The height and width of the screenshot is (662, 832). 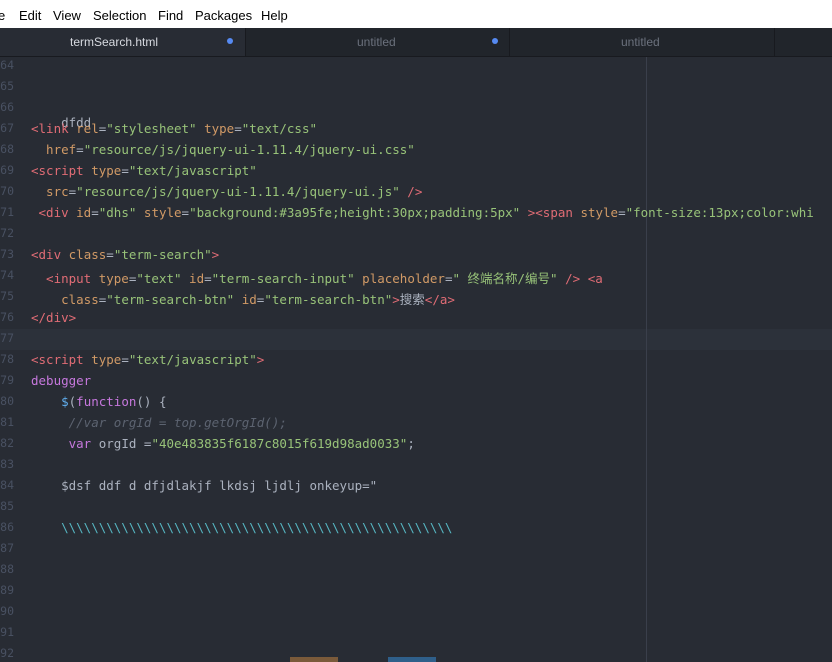 I want to click on code-token: "term-search-input", so click(x=283, y=278).